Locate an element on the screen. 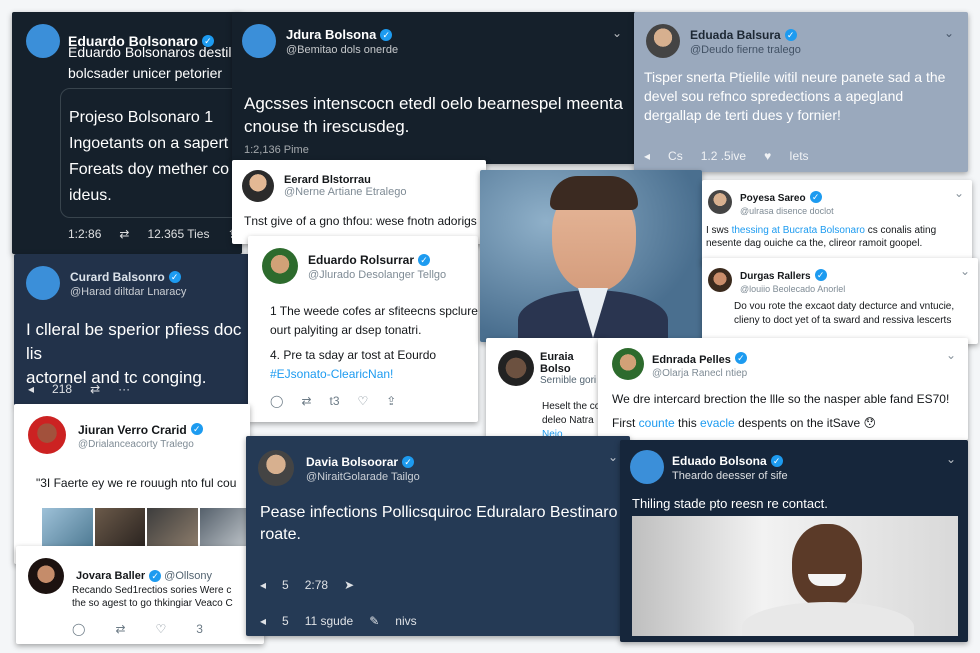 Image resolution: width=980 pixels, height=653 pixels. handle: @Deudo fierne tralego is located at coordinates (745, 50).